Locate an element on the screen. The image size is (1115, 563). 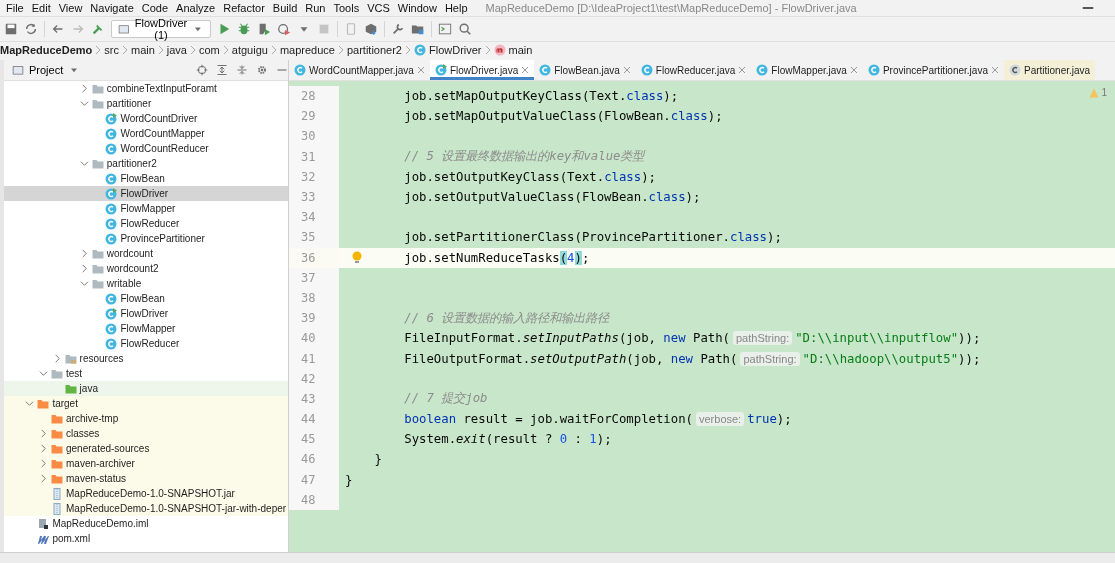
breadcrumb: java is located at coordinates (176, 50).